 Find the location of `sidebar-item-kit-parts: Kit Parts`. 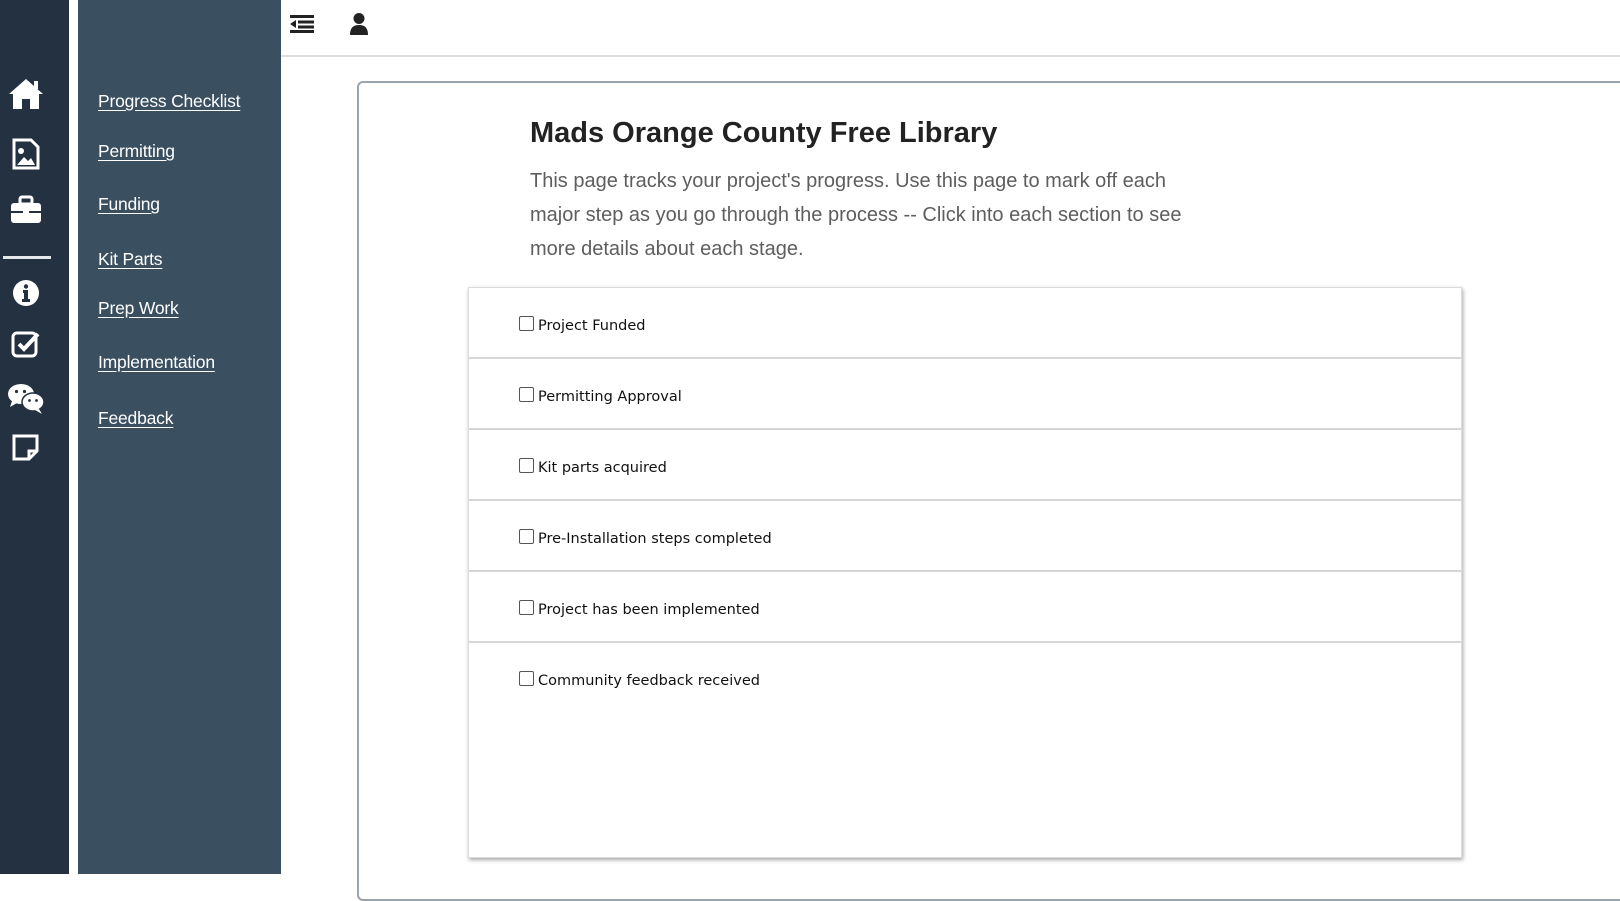

sidebar-item-kit-parts: Kit Parts is located at coordinates (130, 259).